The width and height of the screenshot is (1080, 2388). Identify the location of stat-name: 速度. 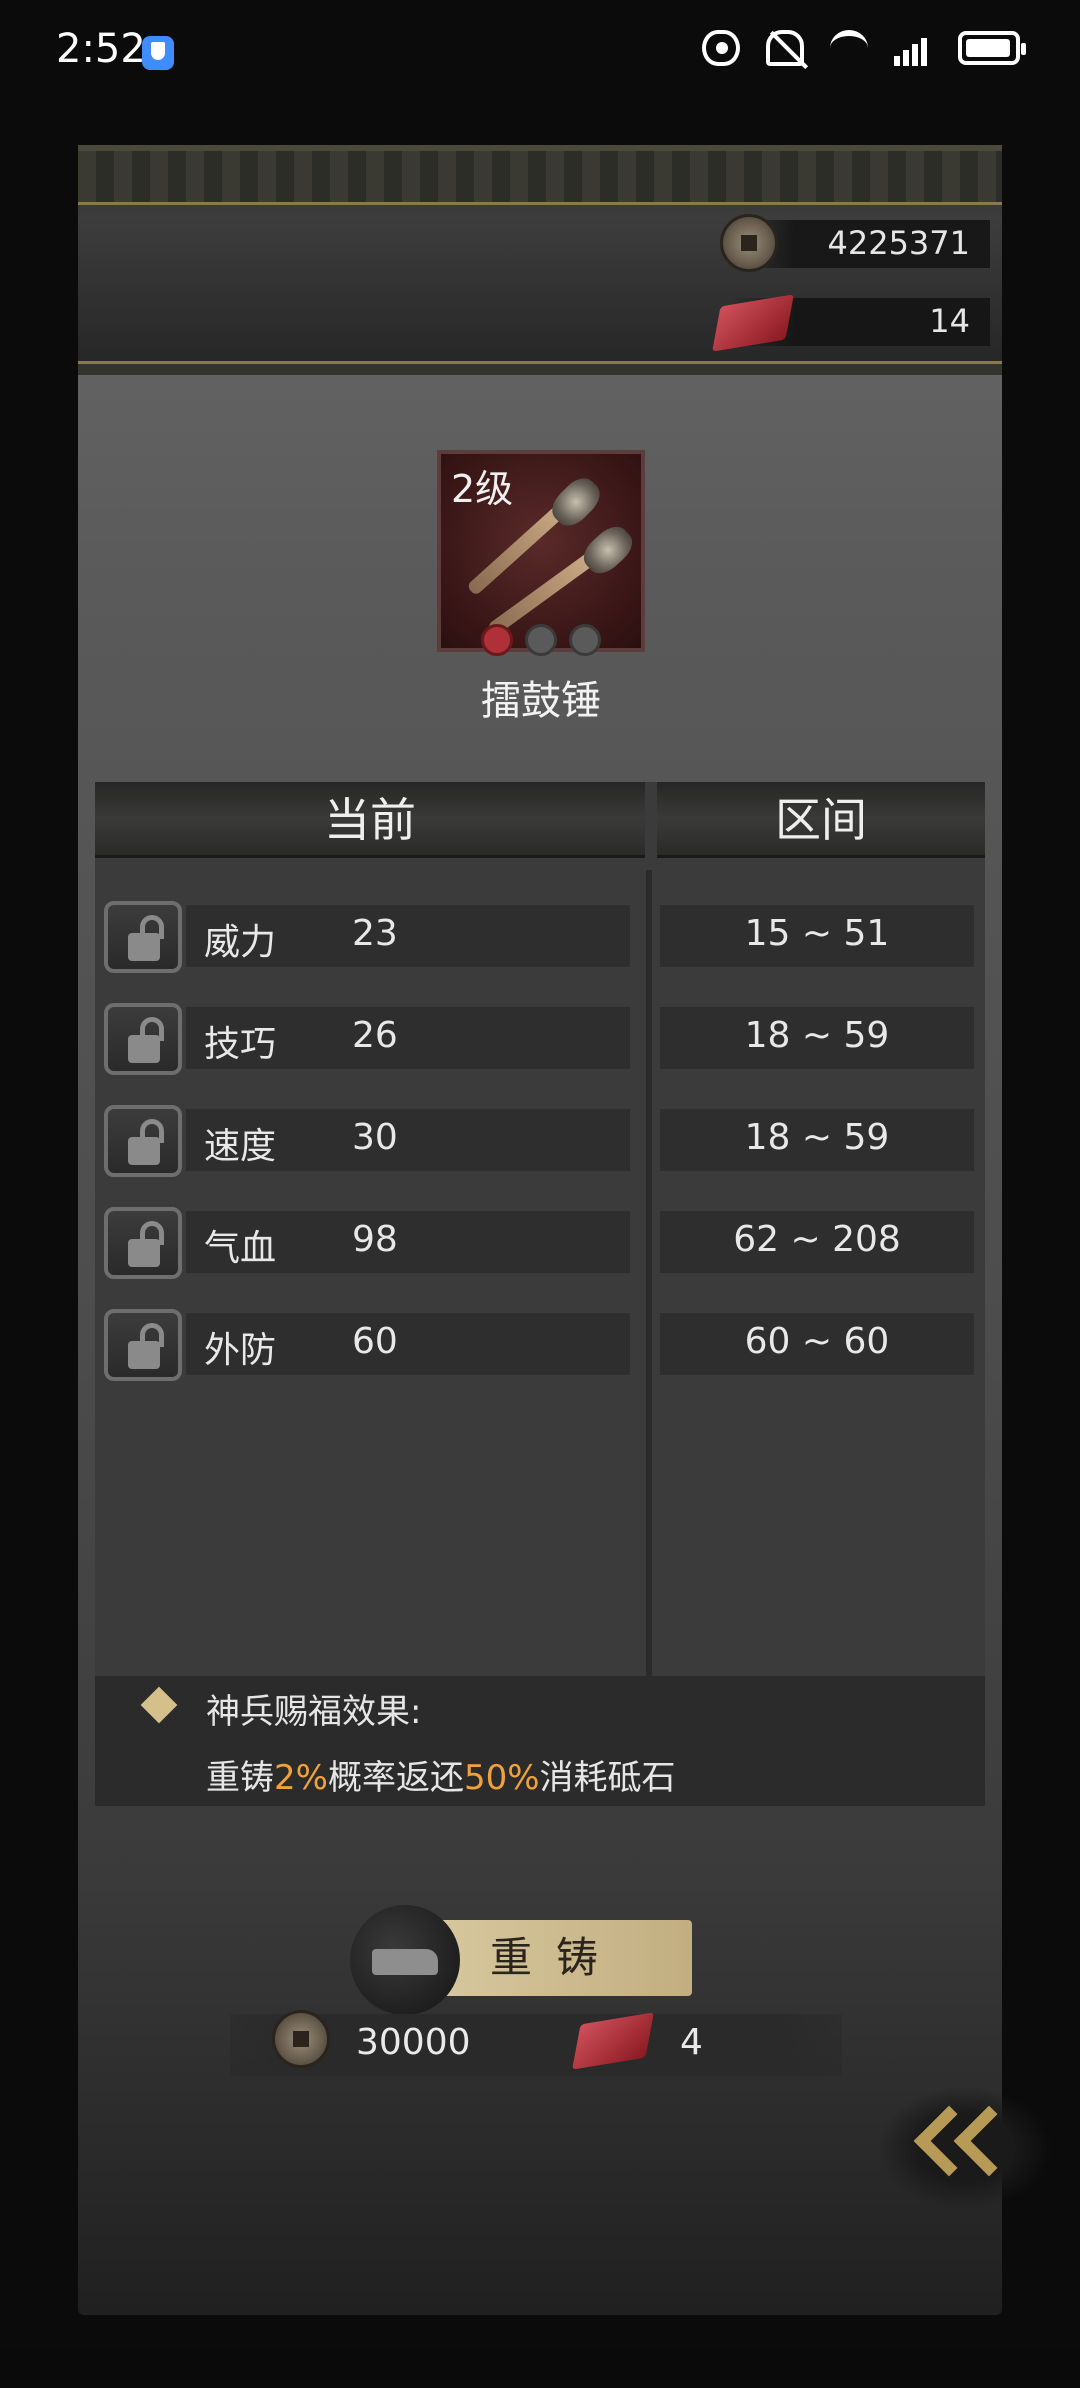
(240, 1146).